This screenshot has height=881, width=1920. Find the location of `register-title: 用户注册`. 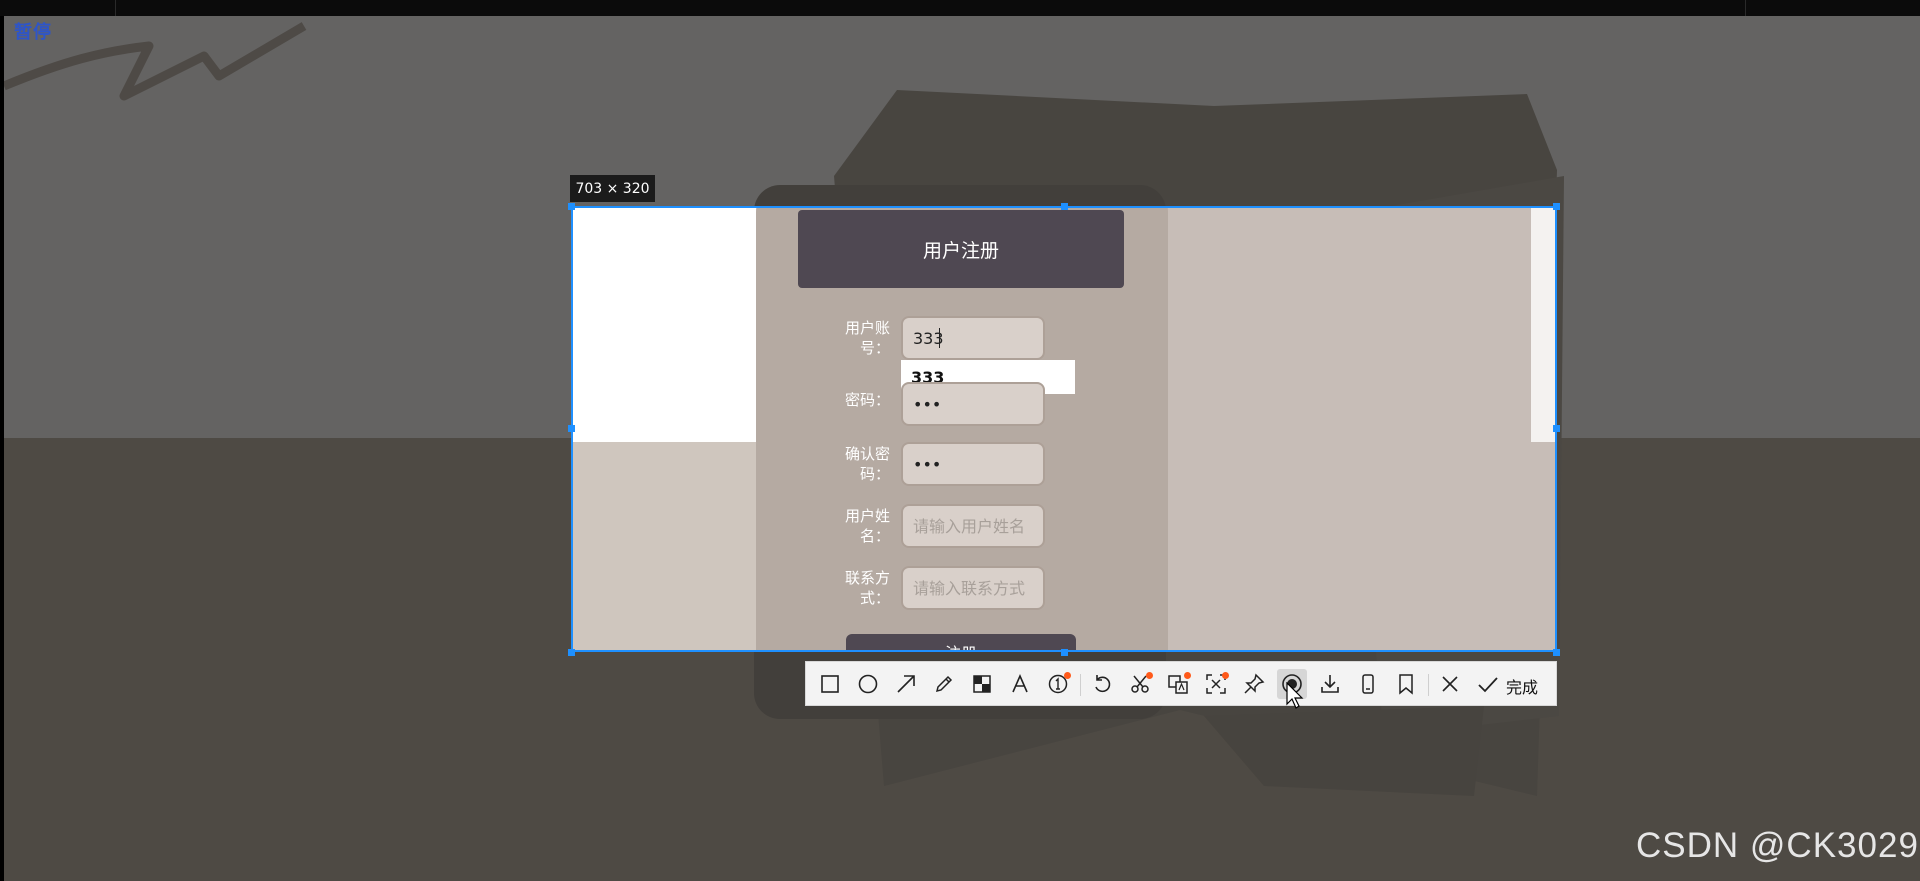

register-title: 用户注册 is located at coordinates (961, 249).